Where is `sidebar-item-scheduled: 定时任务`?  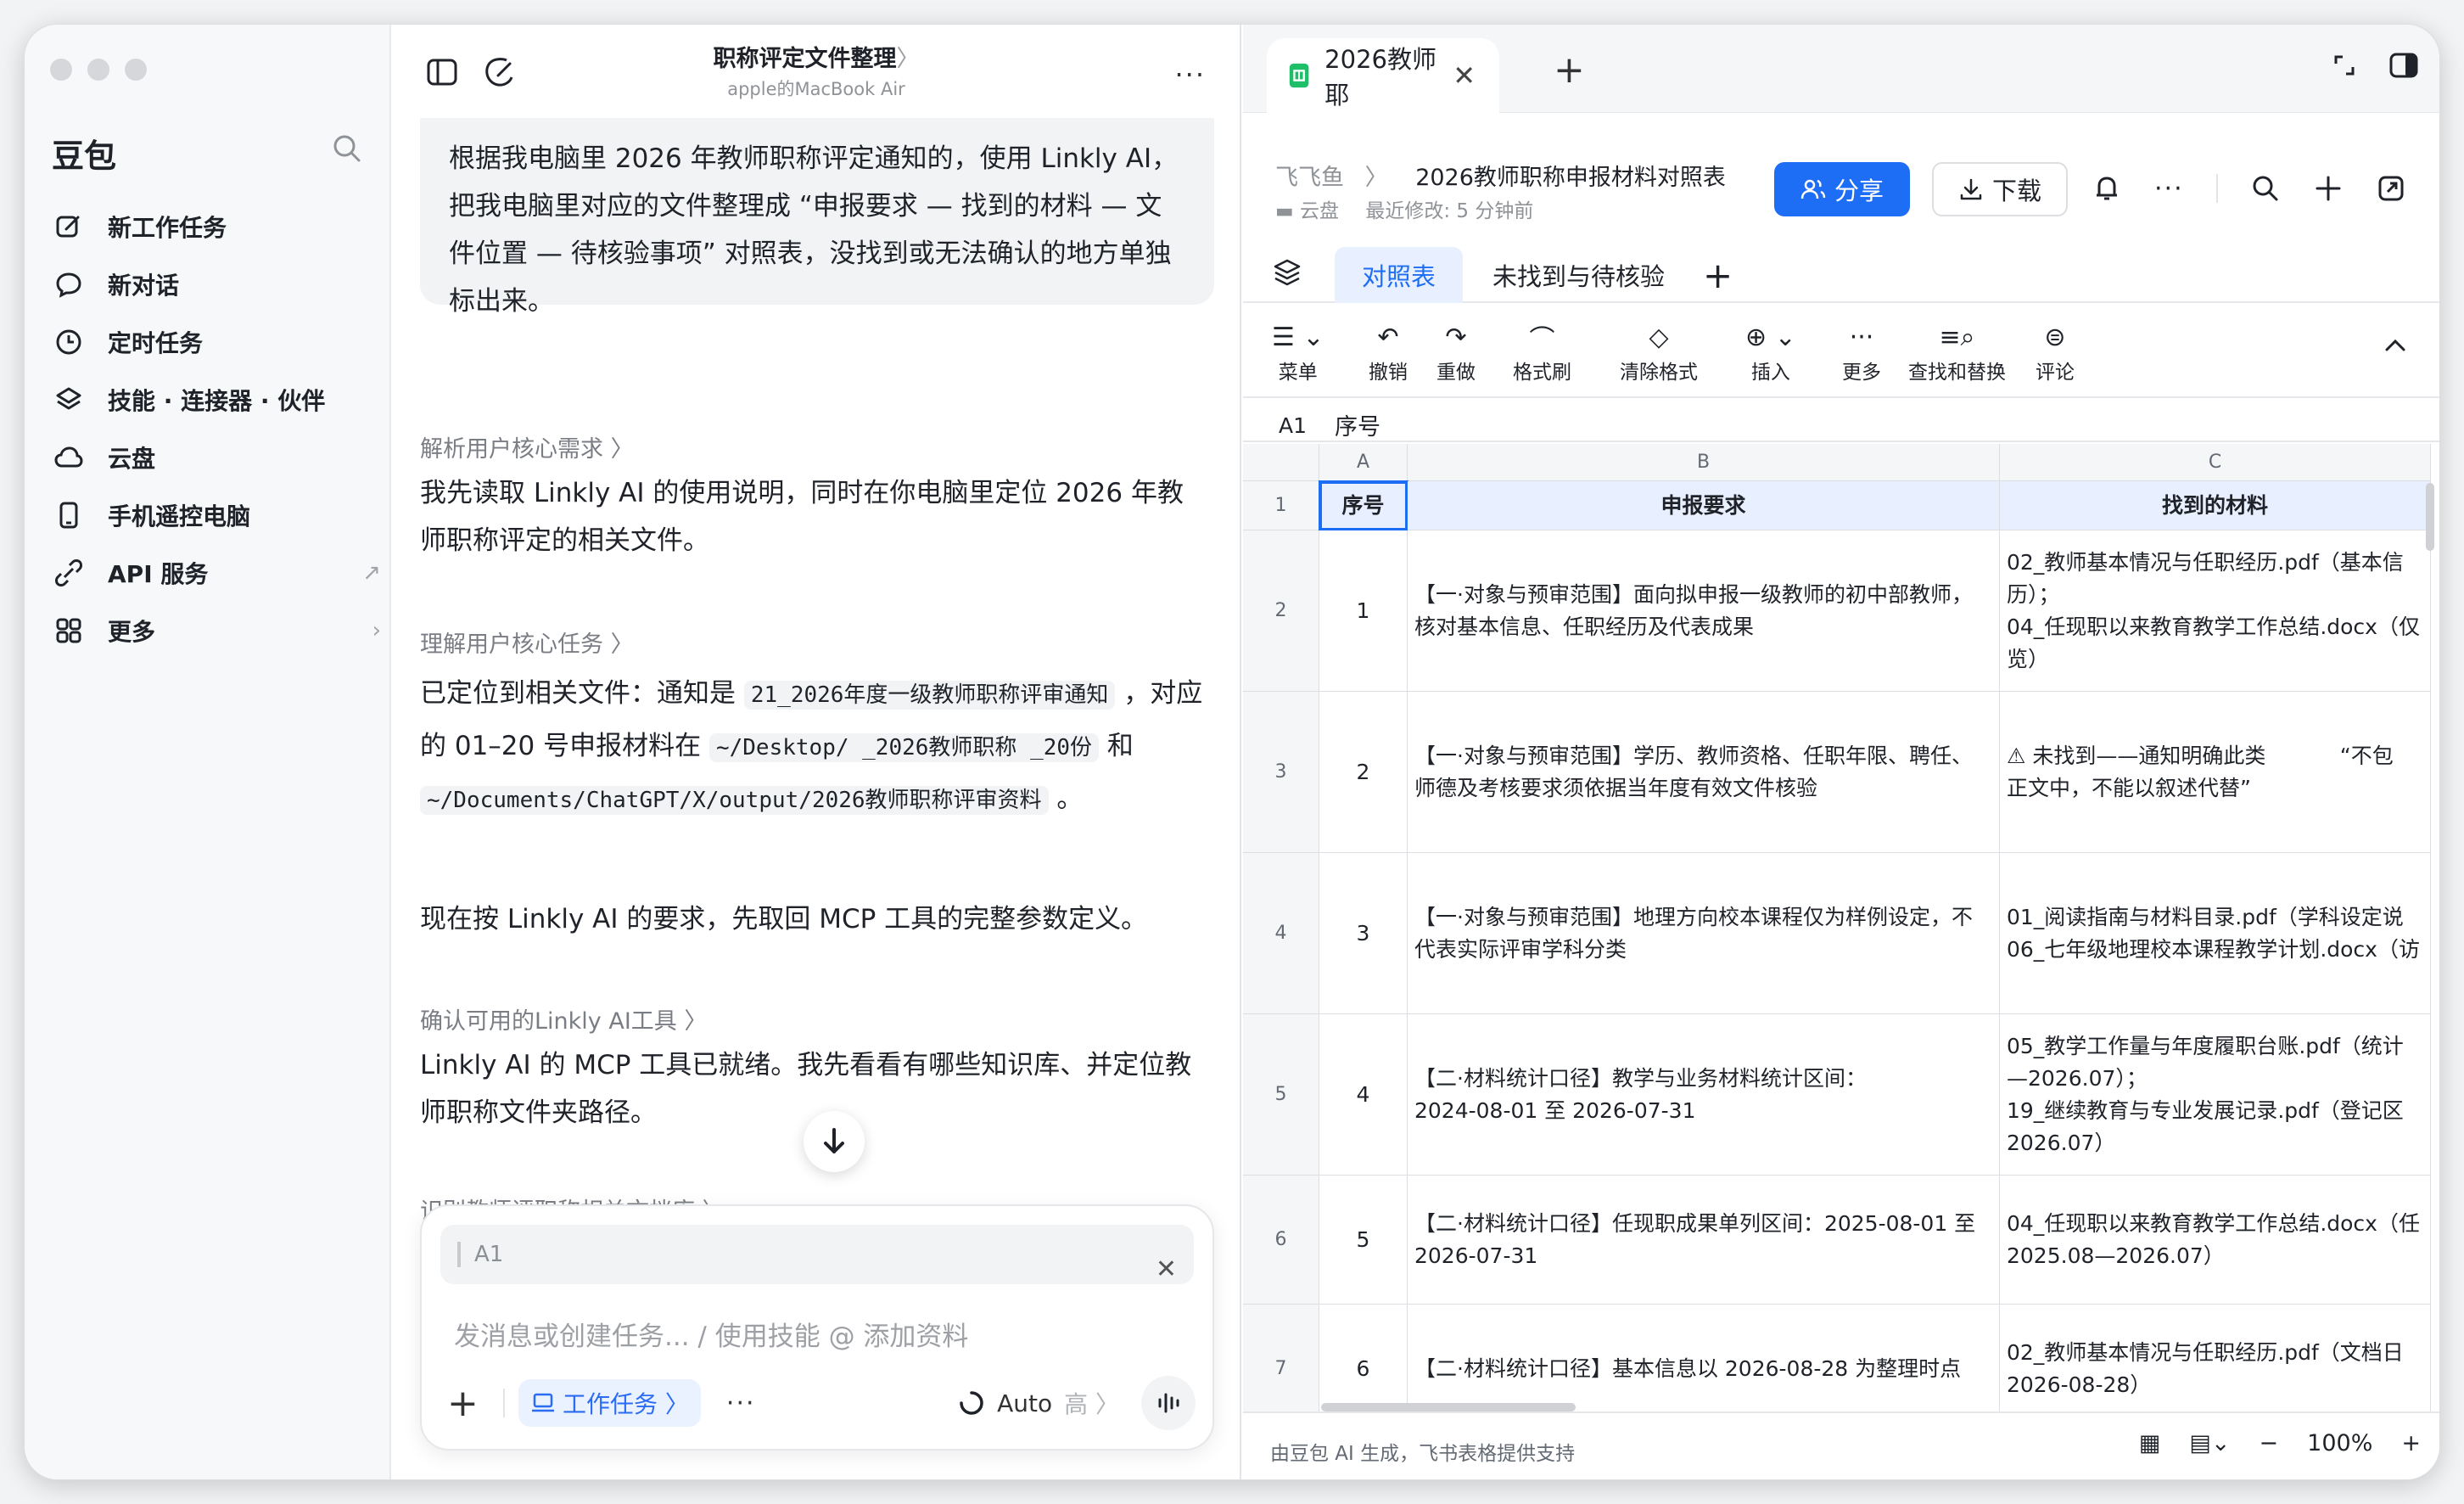 sidebar-item-scheduled: 定时任务 is located at coordinates (215, 342).